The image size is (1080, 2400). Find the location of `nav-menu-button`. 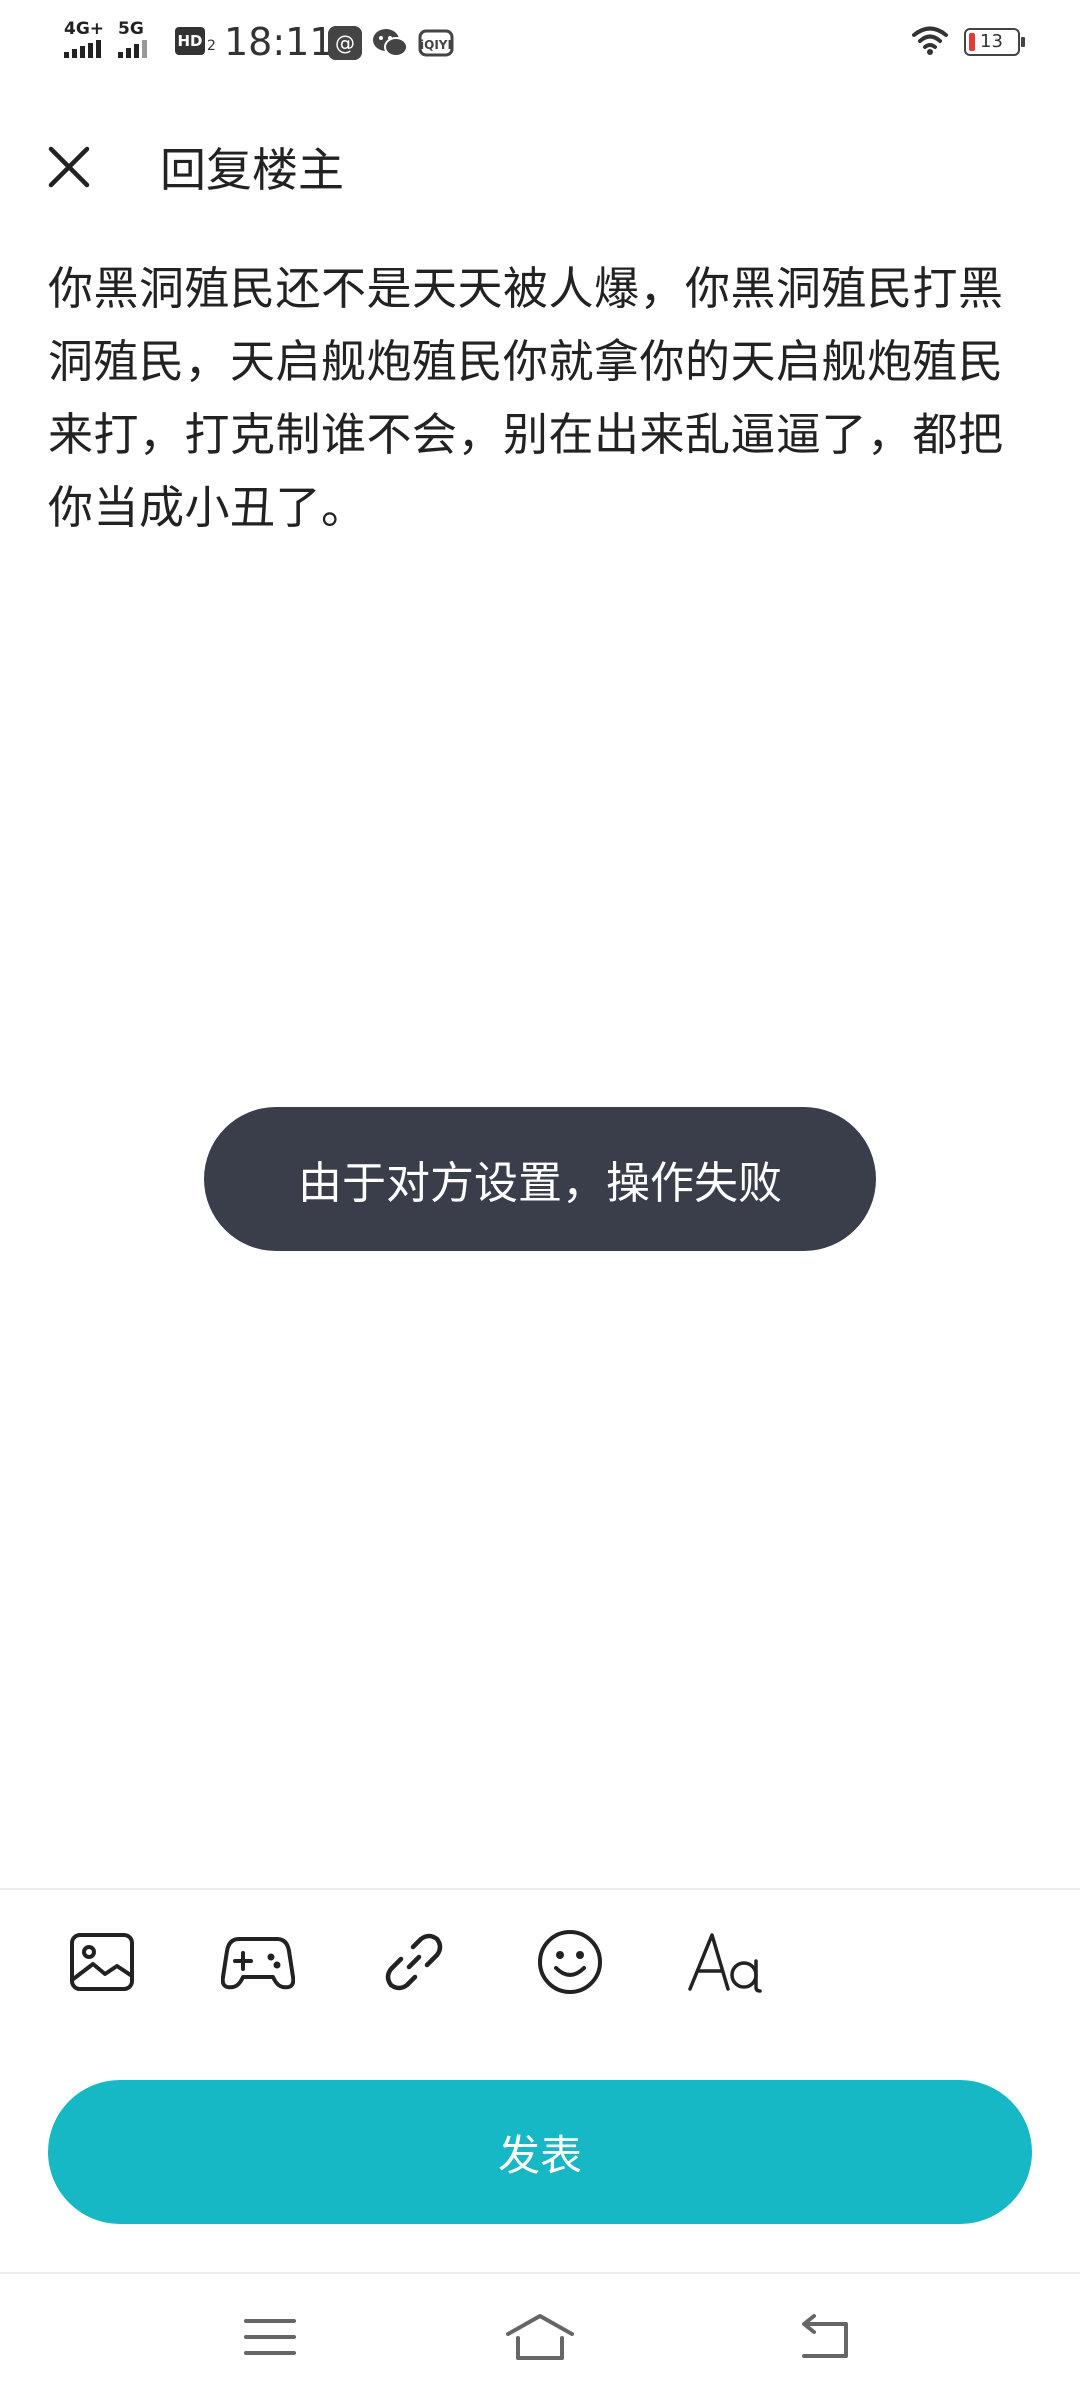

nav-menu-button is located at coordinates (270, 2337).